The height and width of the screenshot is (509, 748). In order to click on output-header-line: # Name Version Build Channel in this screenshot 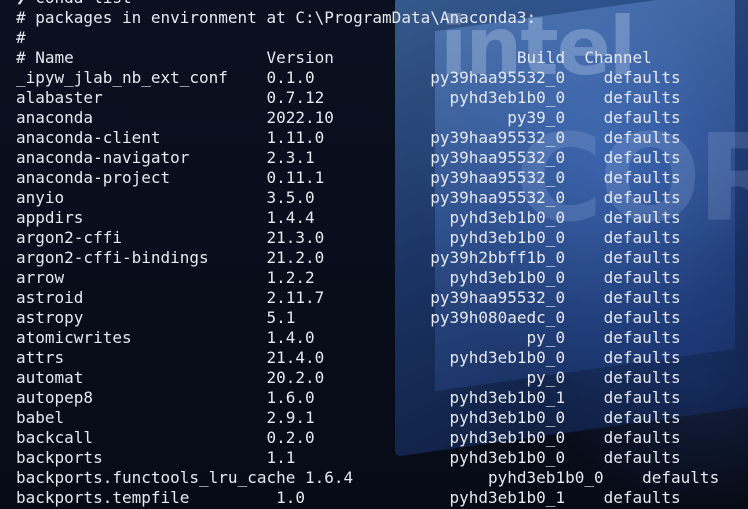, I will do `click(334, 57)`.